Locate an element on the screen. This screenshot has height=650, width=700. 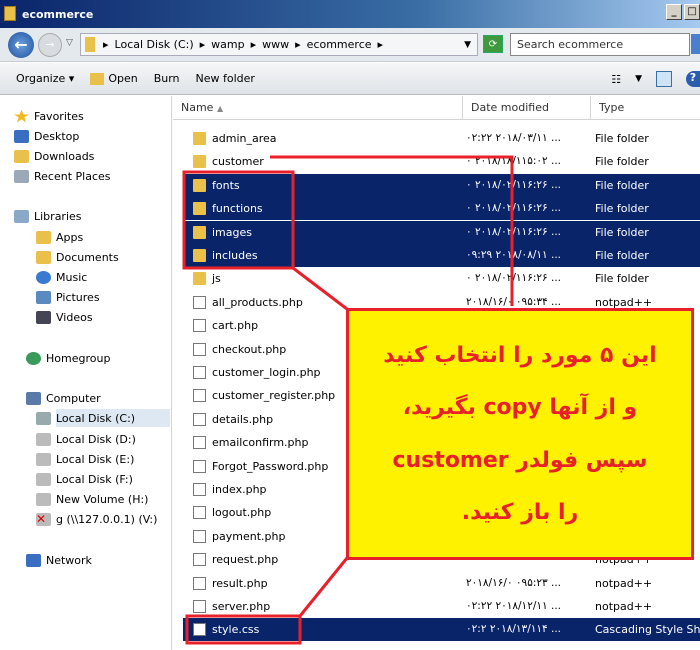
file-name: server.php is located at coordinates (241, 606).